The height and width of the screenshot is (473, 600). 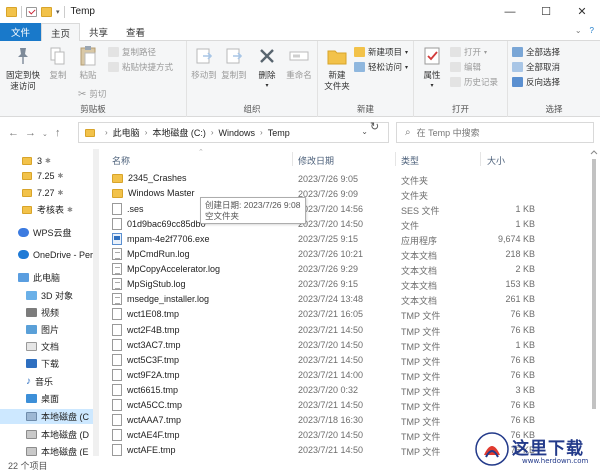 I want to click on nav-item-folder-7-27: 7.27 ✱, so click(x=42, y=192).